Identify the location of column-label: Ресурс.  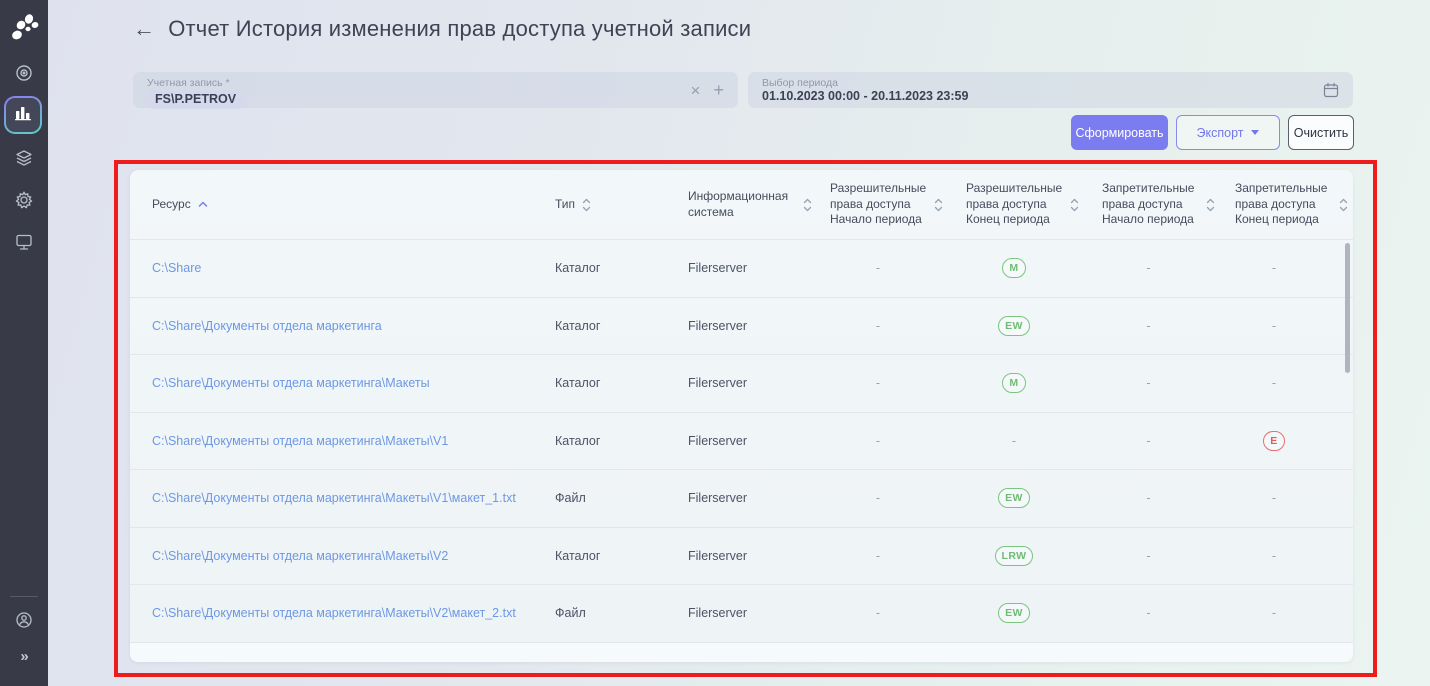
(171, 203).